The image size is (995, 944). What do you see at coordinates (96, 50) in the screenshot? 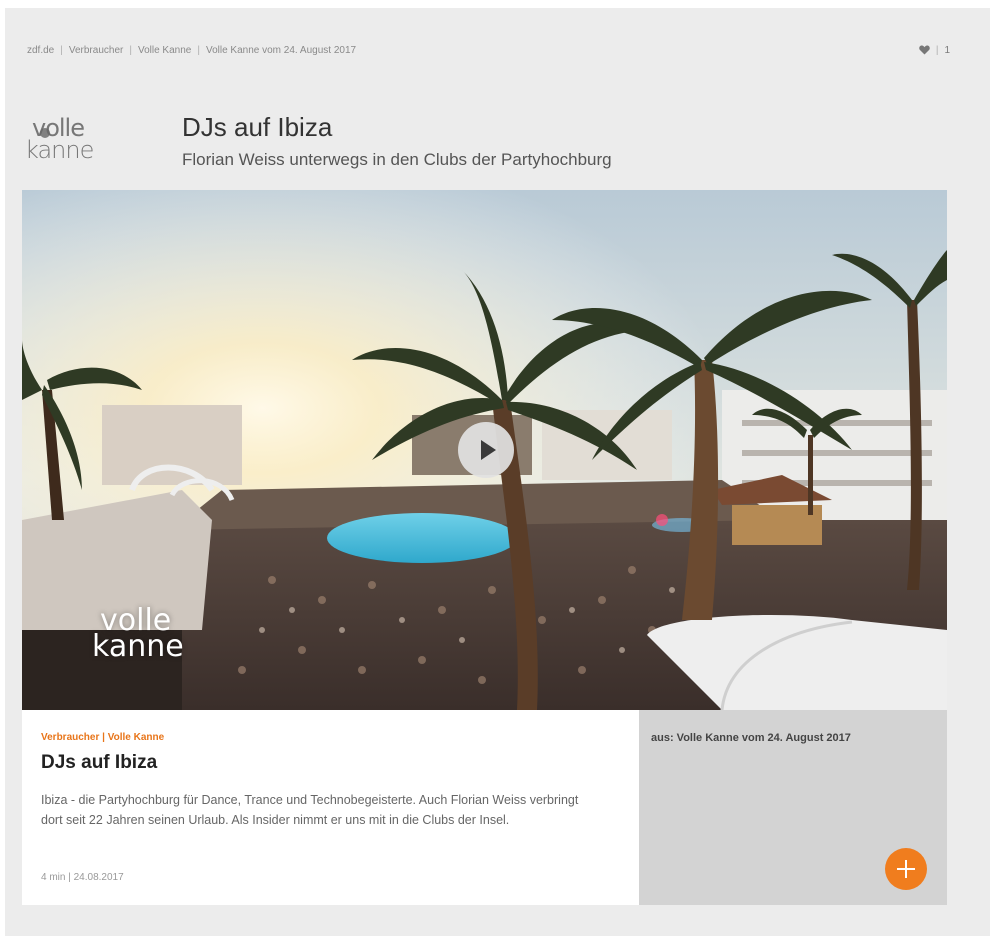
I see `breadcrumb-item-verbraucher: Verbraucher` at bounding box center [96, 50].